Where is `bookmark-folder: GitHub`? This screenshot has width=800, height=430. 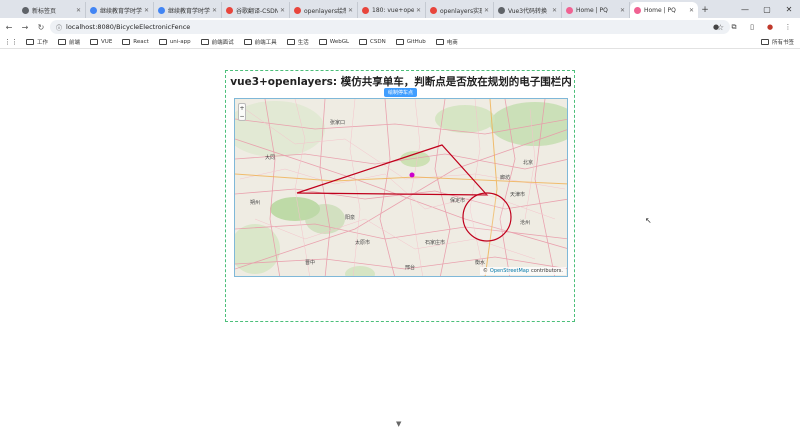
bookmark-folder: GitHub is located at coordinates (410, 42).